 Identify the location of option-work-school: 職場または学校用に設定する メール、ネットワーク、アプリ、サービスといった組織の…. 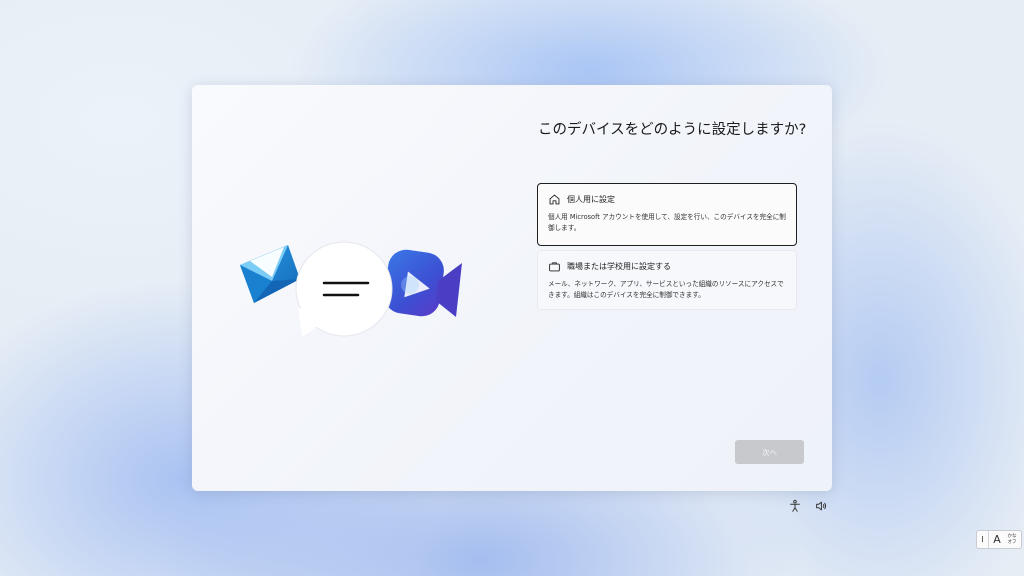
(667, 280).